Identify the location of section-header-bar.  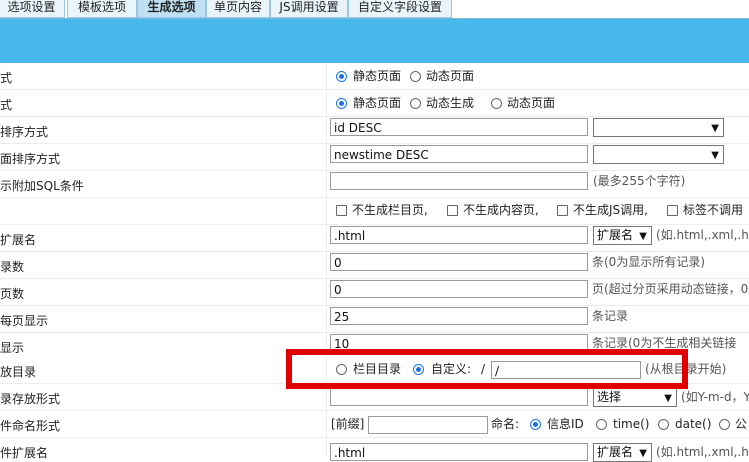
(374, 41).